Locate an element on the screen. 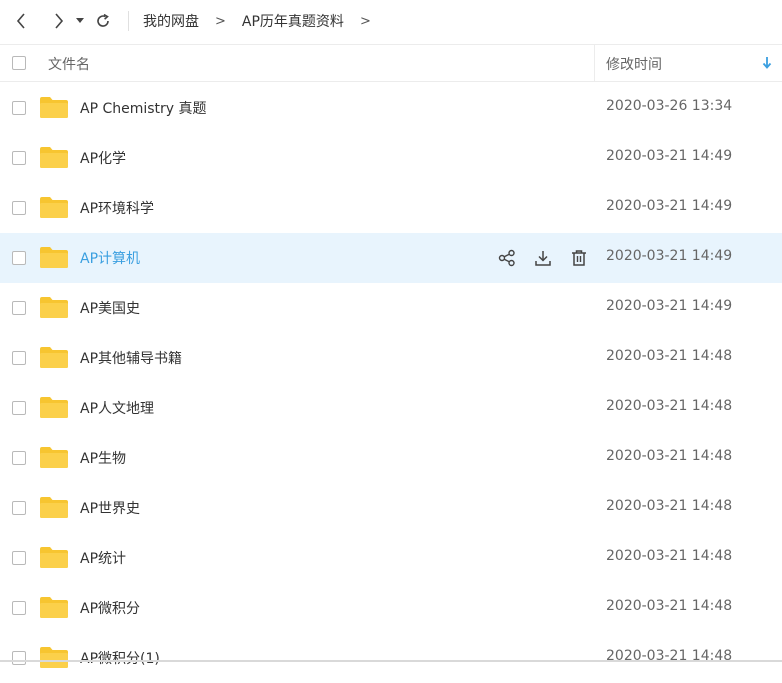  share-button is located at coordinates (507, 258).